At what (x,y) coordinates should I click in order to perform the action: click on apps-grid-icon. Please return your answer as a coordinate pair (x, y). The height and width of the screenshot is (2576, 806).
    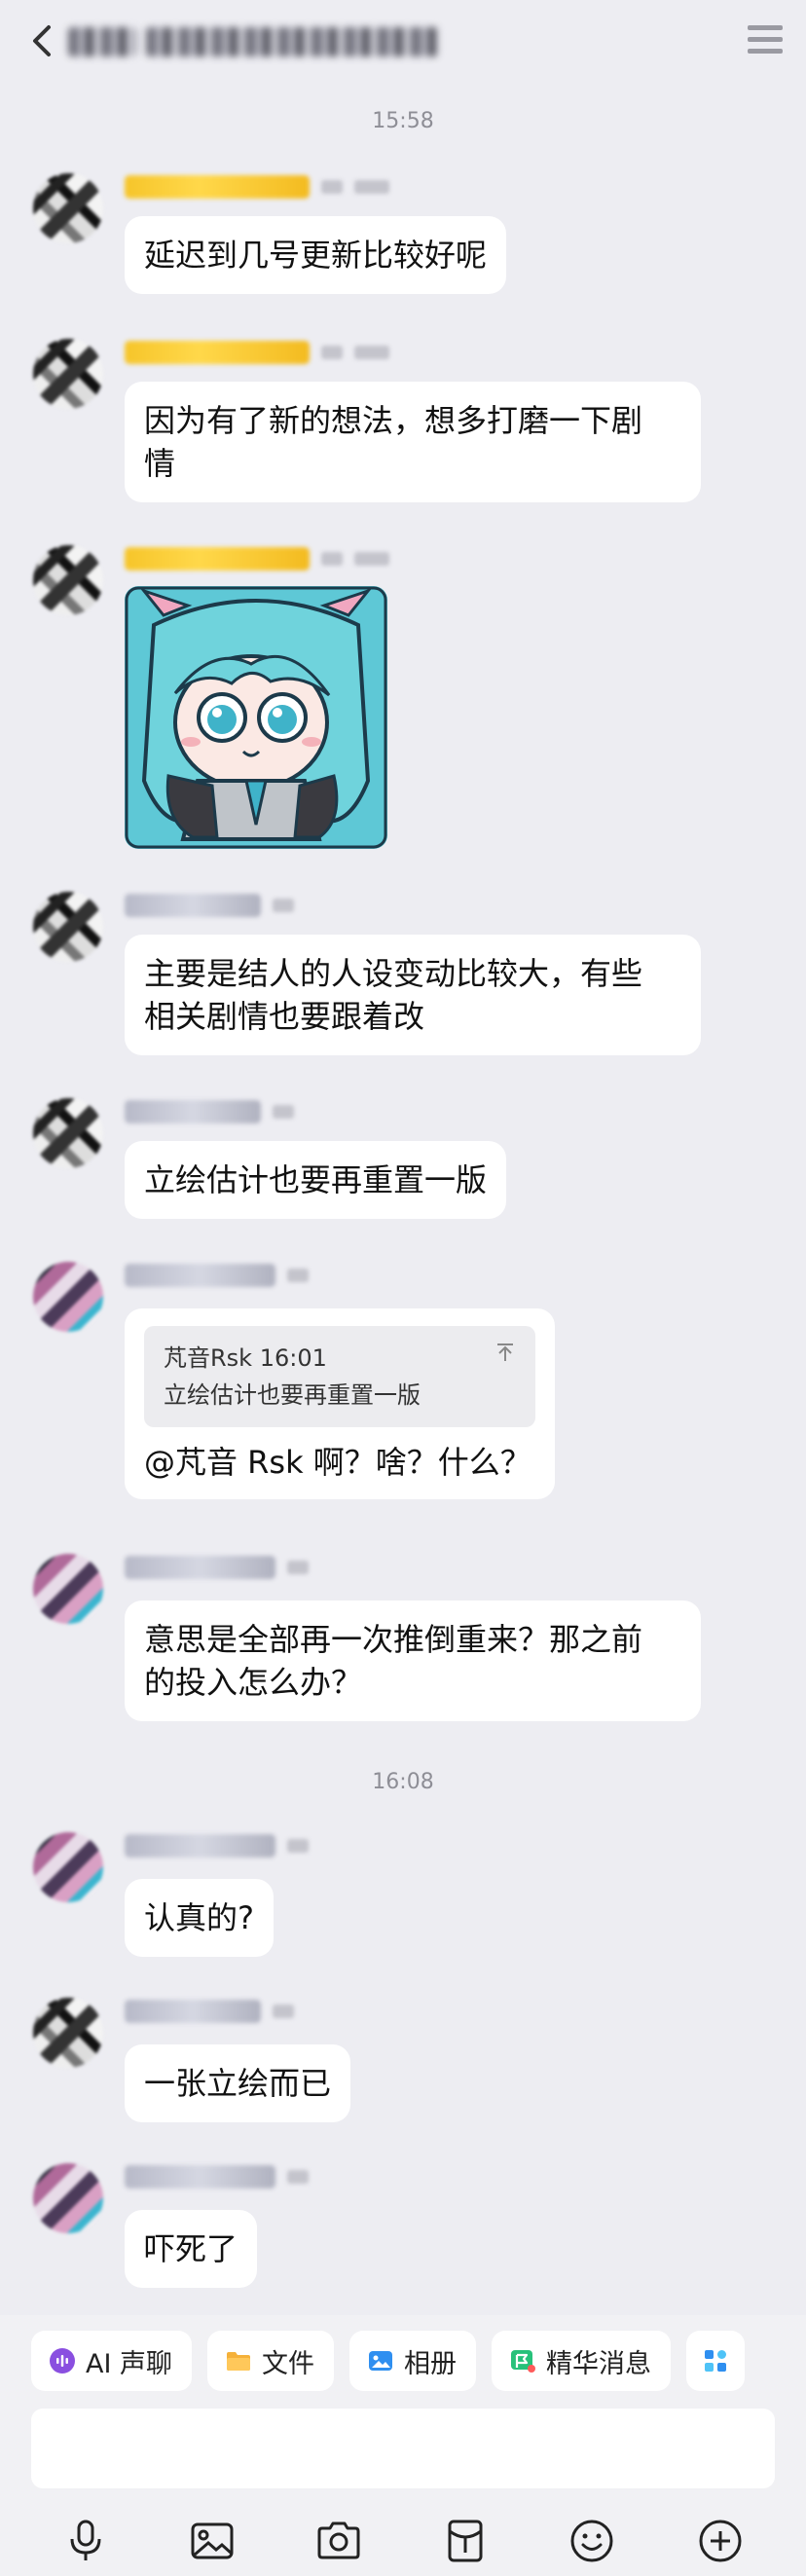
    Looking at the image, I should click on (716, 2361).